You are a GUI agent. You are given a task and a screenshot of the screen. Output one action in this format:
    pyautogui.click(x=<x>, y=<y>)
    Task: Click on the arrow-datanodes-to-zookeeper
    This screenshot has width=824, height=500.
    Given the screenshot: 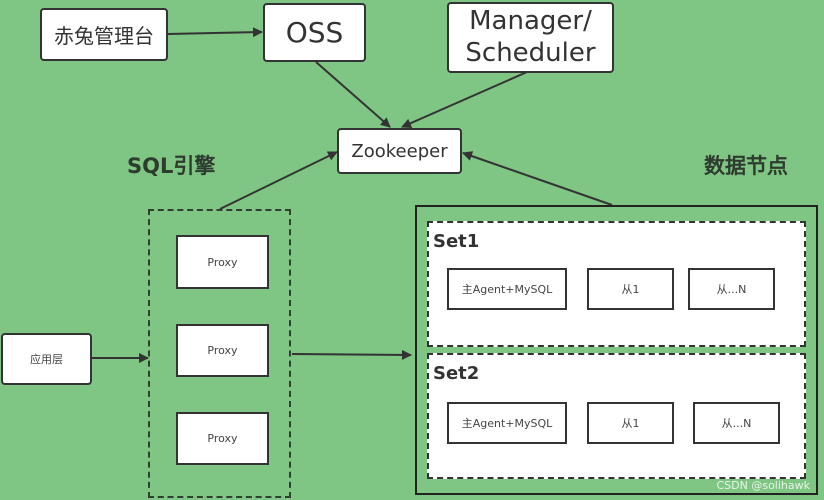 What is the action you would take?
    pyautogui.click(x=537, y=178)
    